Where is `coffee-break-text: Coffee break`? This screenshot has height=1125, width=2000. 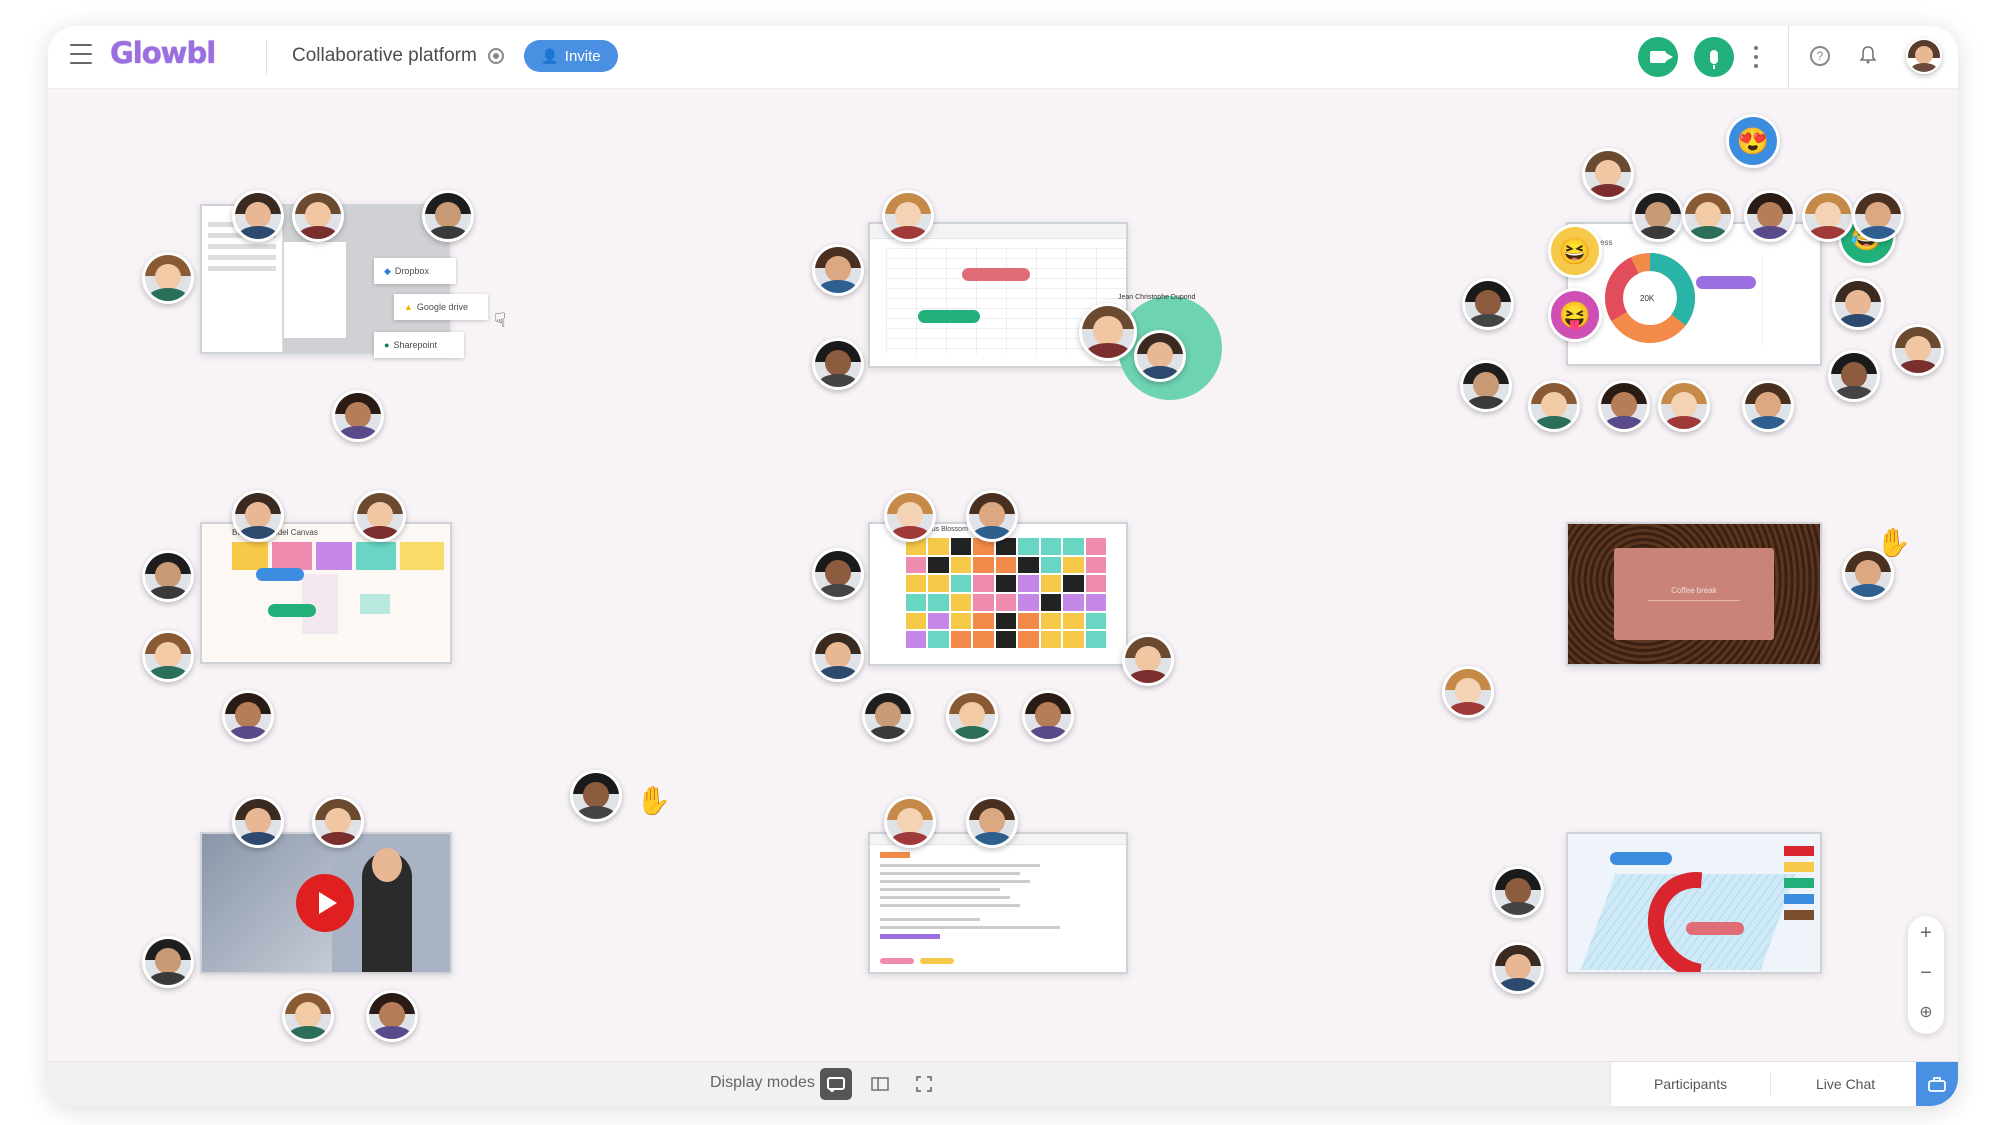
coffee-break-text: Coffee break is located at coordinates (1694, 590).